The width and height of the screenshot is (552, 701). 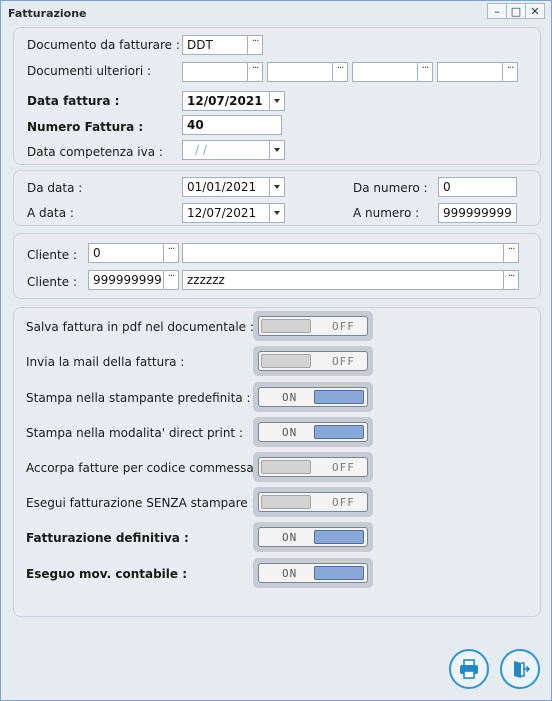 I want to click on title-bar: Fatturazione – □ ✕, so click(x=276, y=13).